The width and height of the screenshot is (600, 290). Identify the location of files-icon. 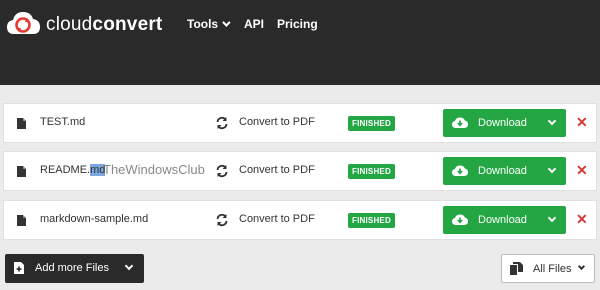
(516, 268).